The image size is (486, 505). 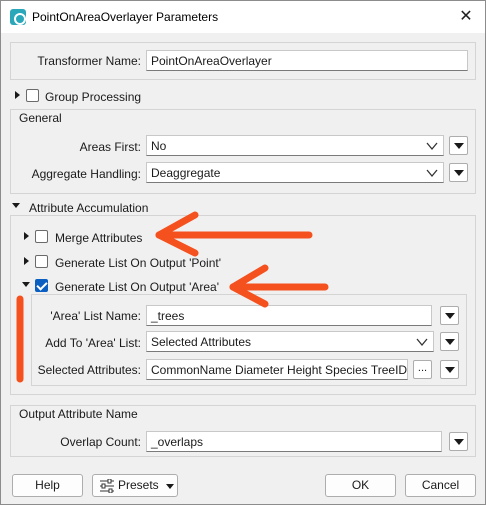 I want to click on attribute-accumulation-expander-icon, so click(x=16, y=205).